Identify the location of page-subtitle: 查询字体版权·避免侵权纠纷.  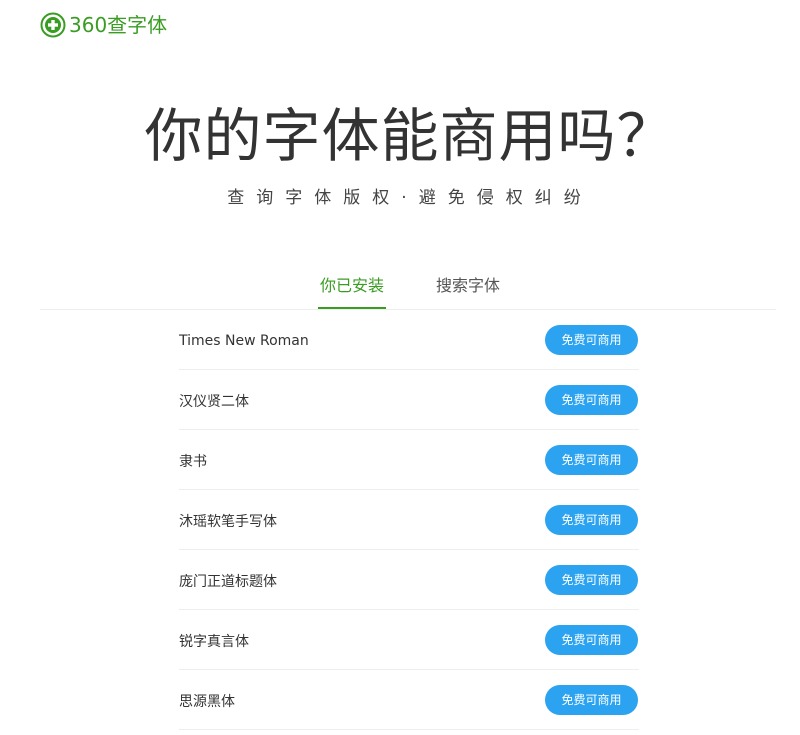
(410, 198).